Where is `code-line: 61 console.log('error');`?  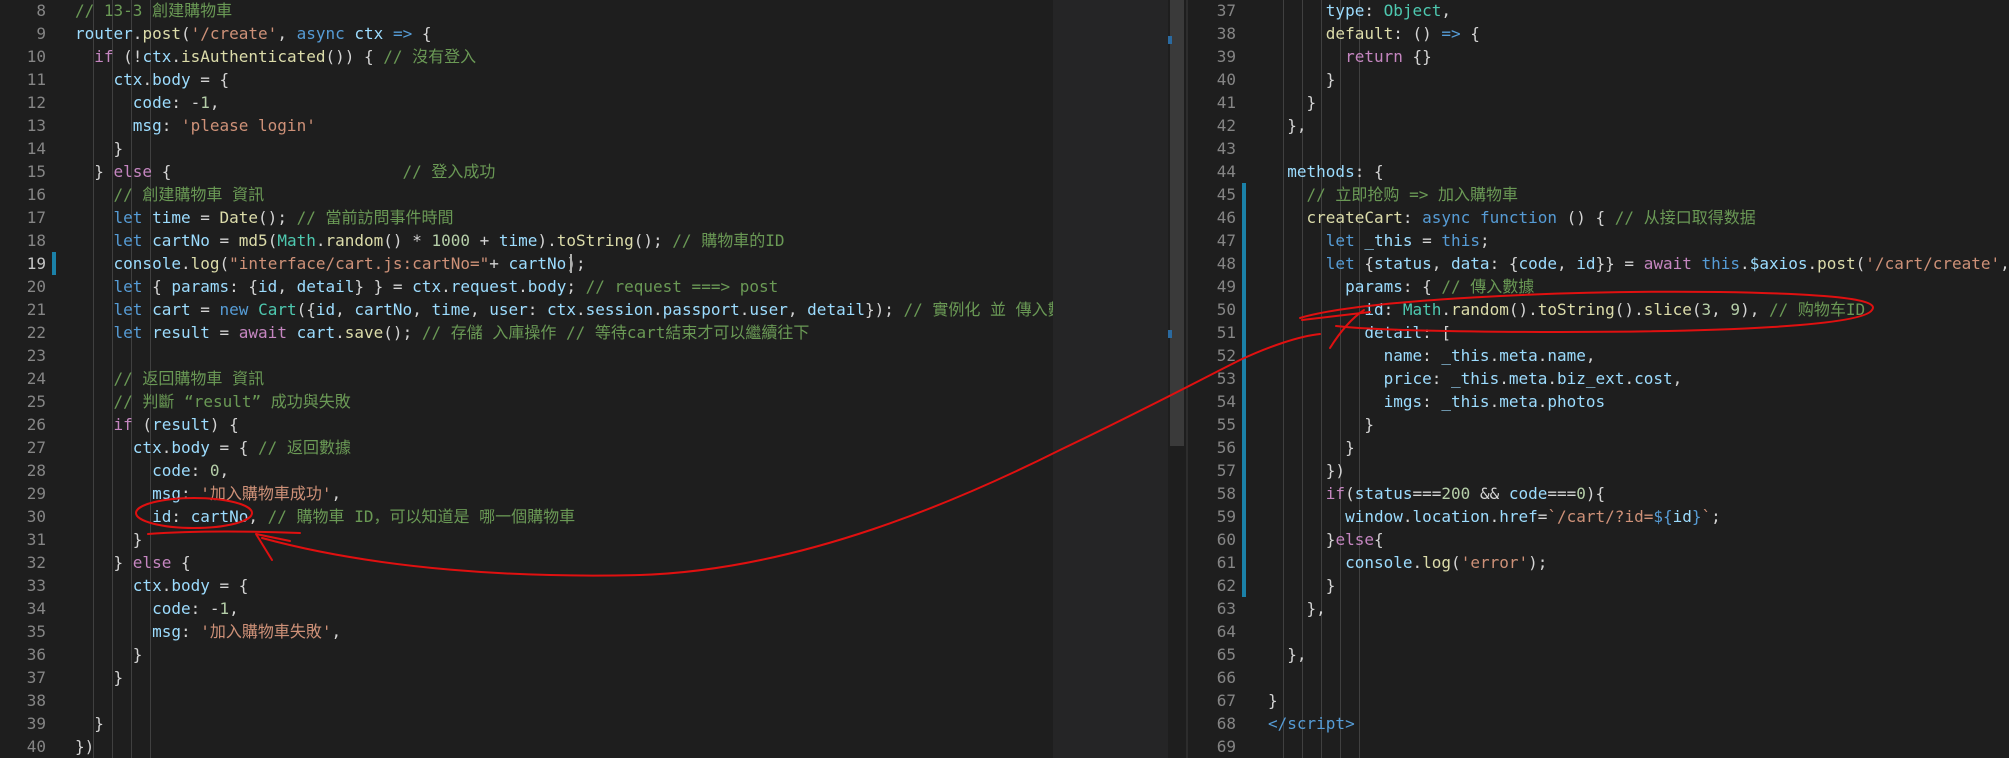 code-line: 61 console.log('error'); is located at coordinates (1598, 562).